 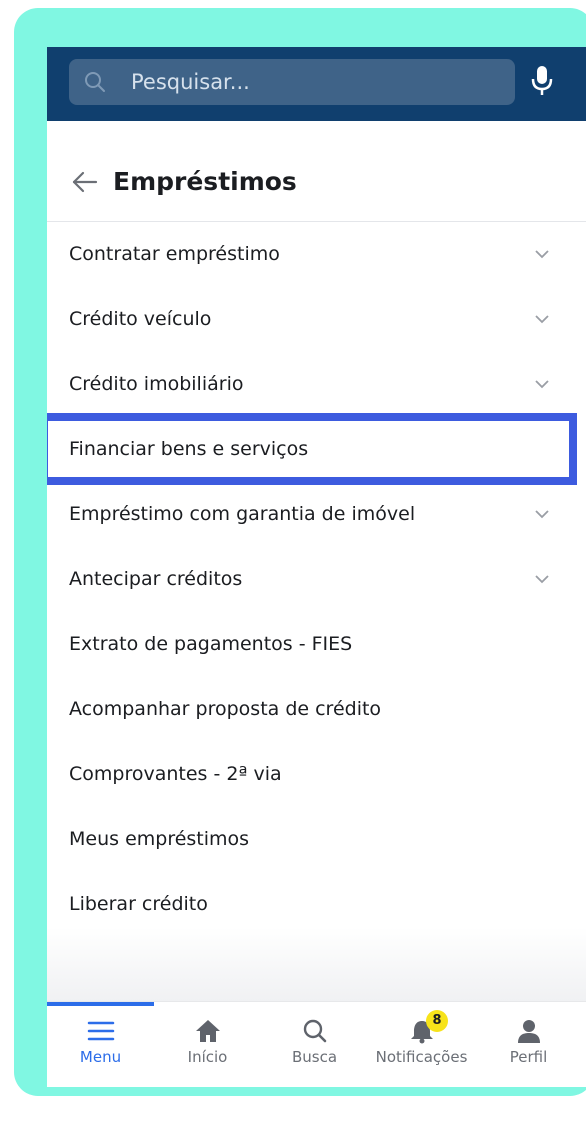 I want to click on menu-item-emprestimo-garantia-imovel: Empréstimo com garantia de imóvel, so click(x=316, y=514).